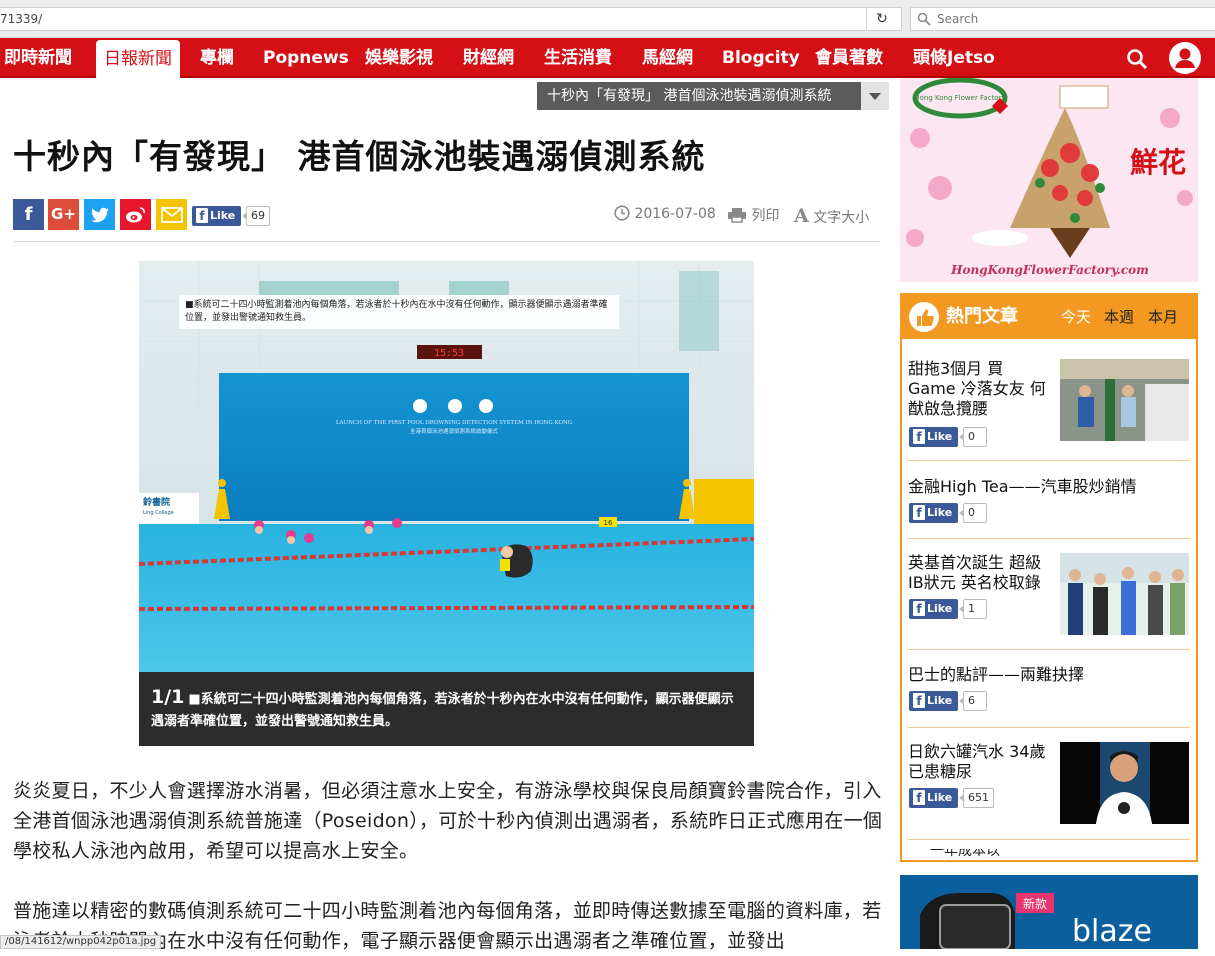  What do you see at coordinates (976, 798) in the screenshot?
I see `fb-like-count: 651` at bounding box center [976, 798].